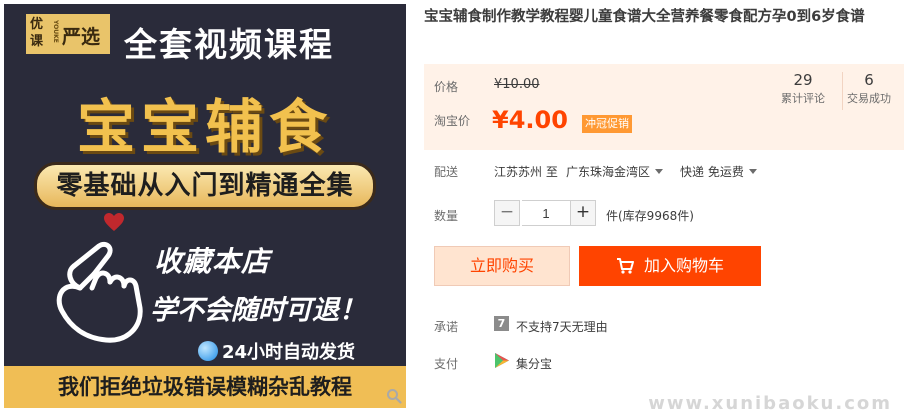  Describe the element at coordinates (212, 261) in the screenshot. I see `image-store-favorite-text: 收藏本店` at that location.